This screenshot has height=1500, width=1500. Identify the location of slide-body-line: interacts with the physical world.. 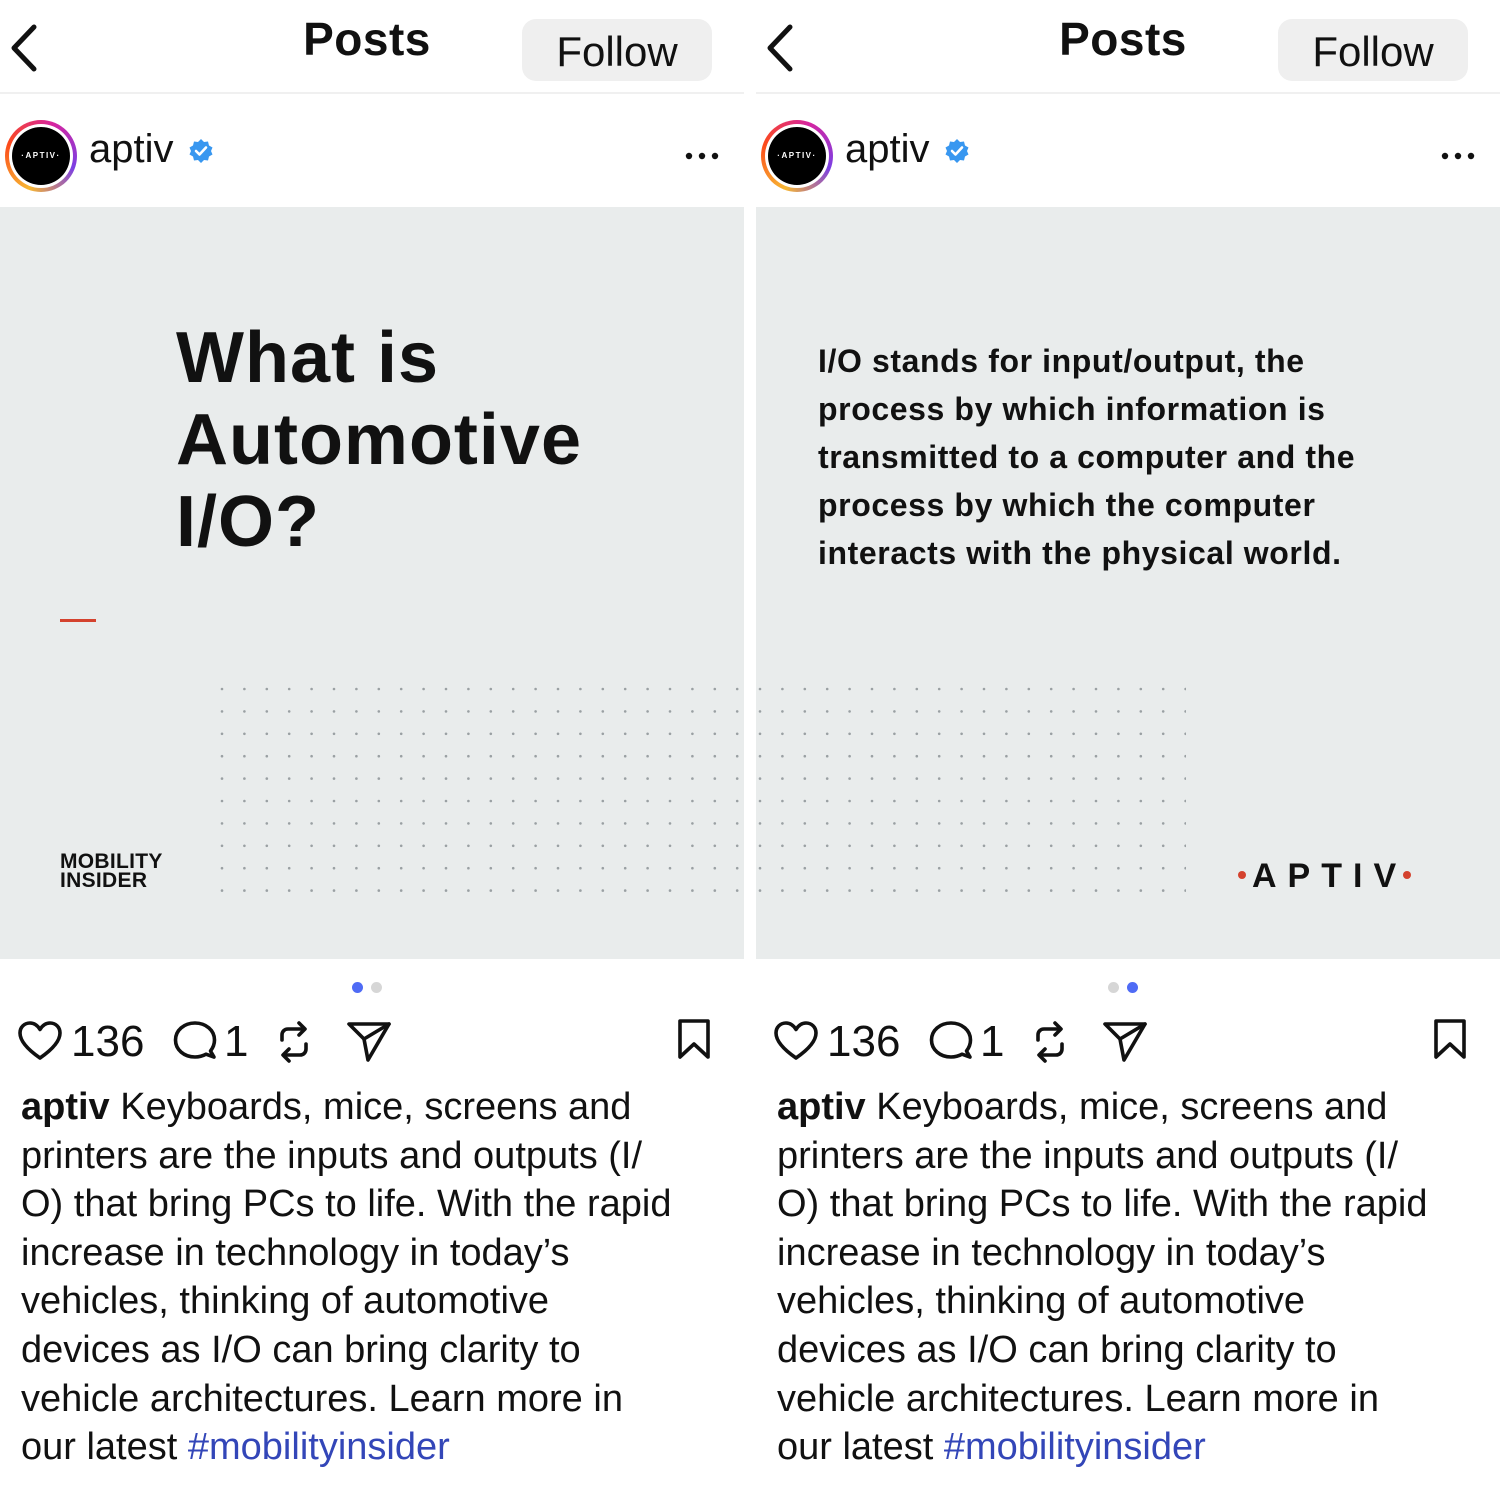
(1080, 553).